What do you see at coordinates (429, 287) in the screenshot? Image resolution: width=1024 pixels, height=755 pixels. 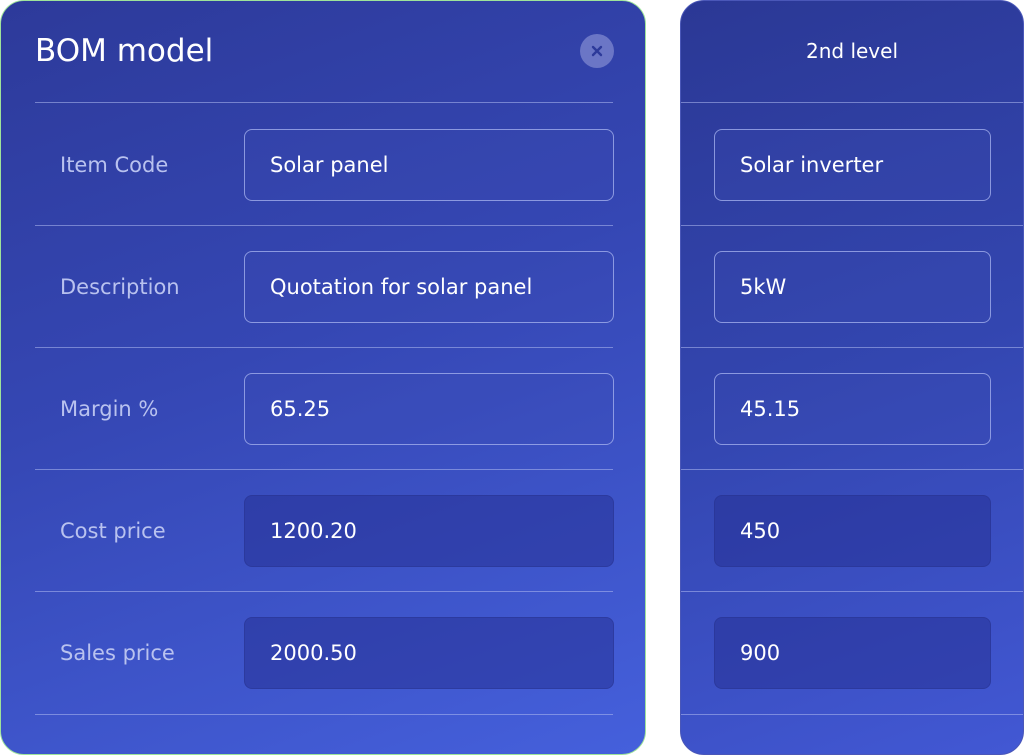 I see `description-input: Quotation for solar panel` at bounding box center [429, 287].